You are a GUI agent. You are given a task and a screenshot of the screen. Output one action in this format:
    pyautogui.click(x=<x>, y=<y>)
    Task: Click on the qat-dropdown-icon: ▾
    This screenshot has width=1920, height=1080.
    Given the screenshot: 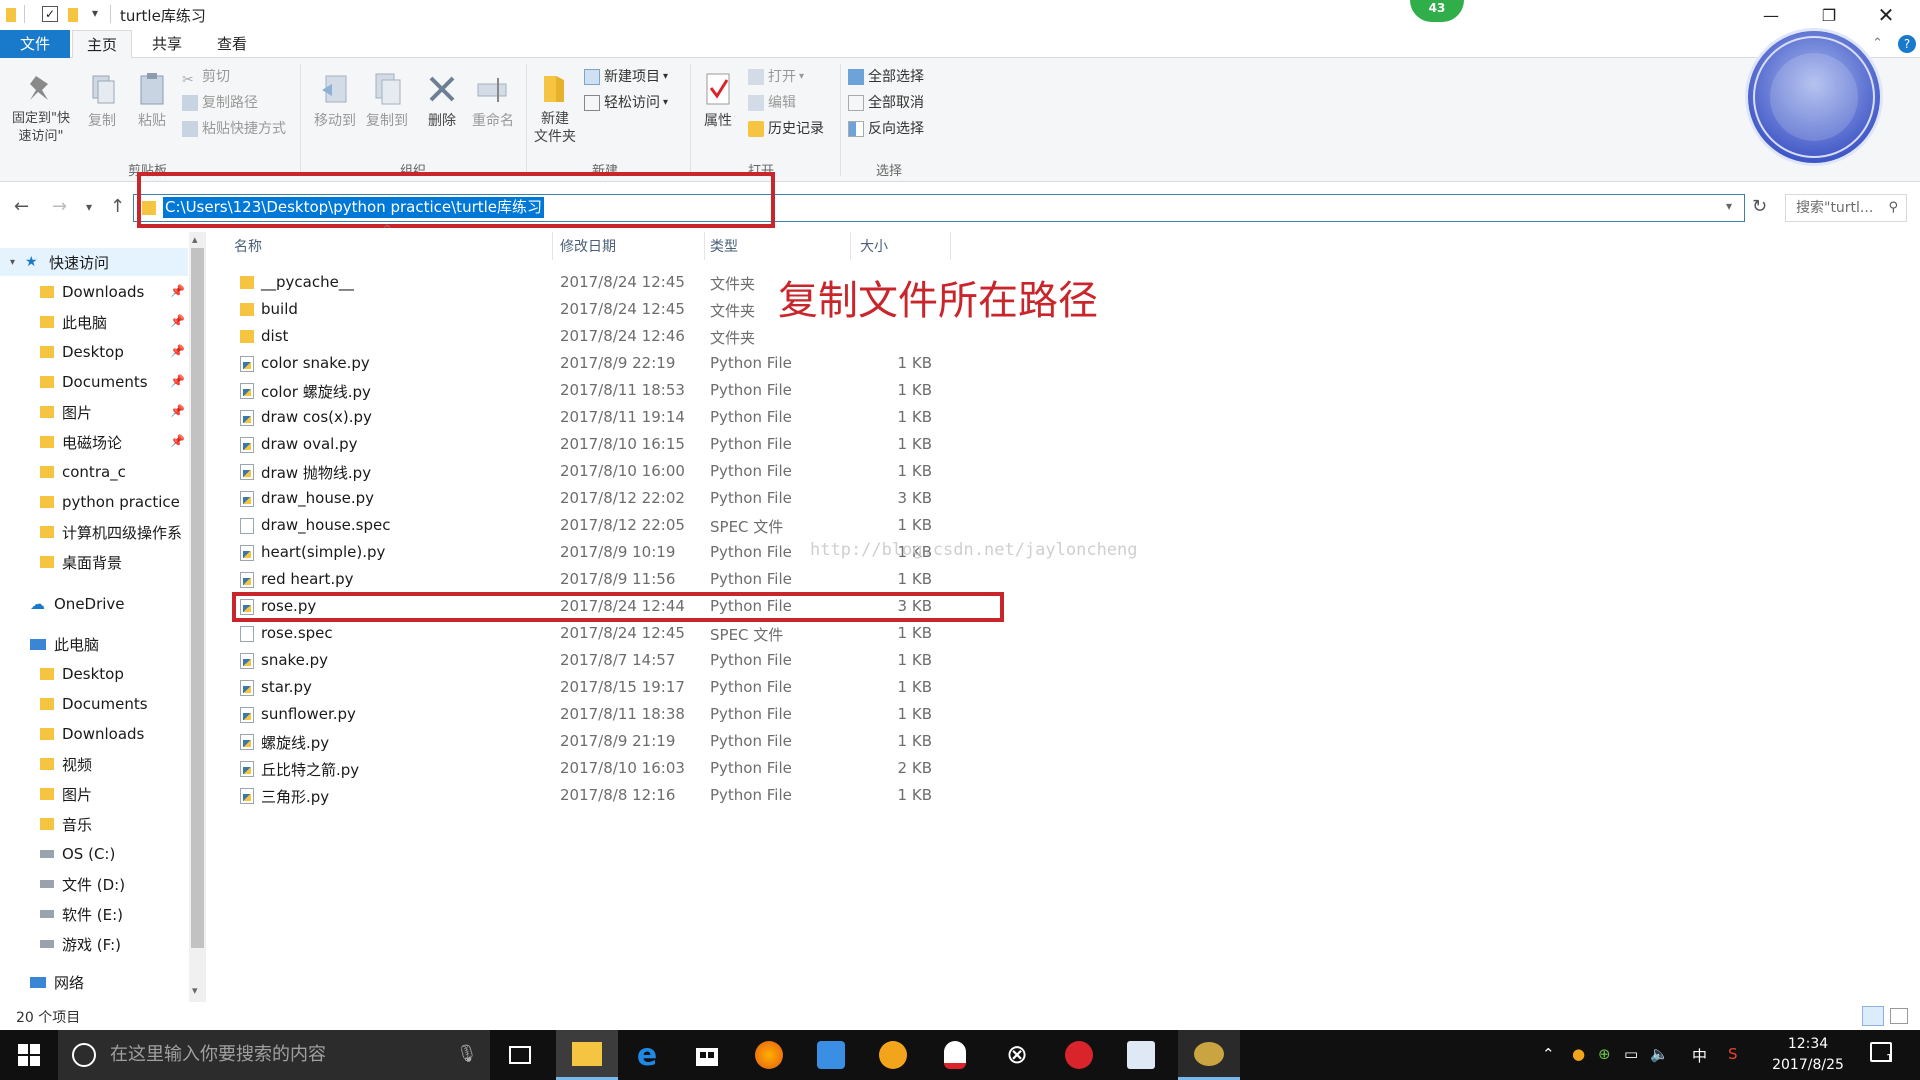 What is the action you would take?
    pyautogui.click(x=95, y=13)
    